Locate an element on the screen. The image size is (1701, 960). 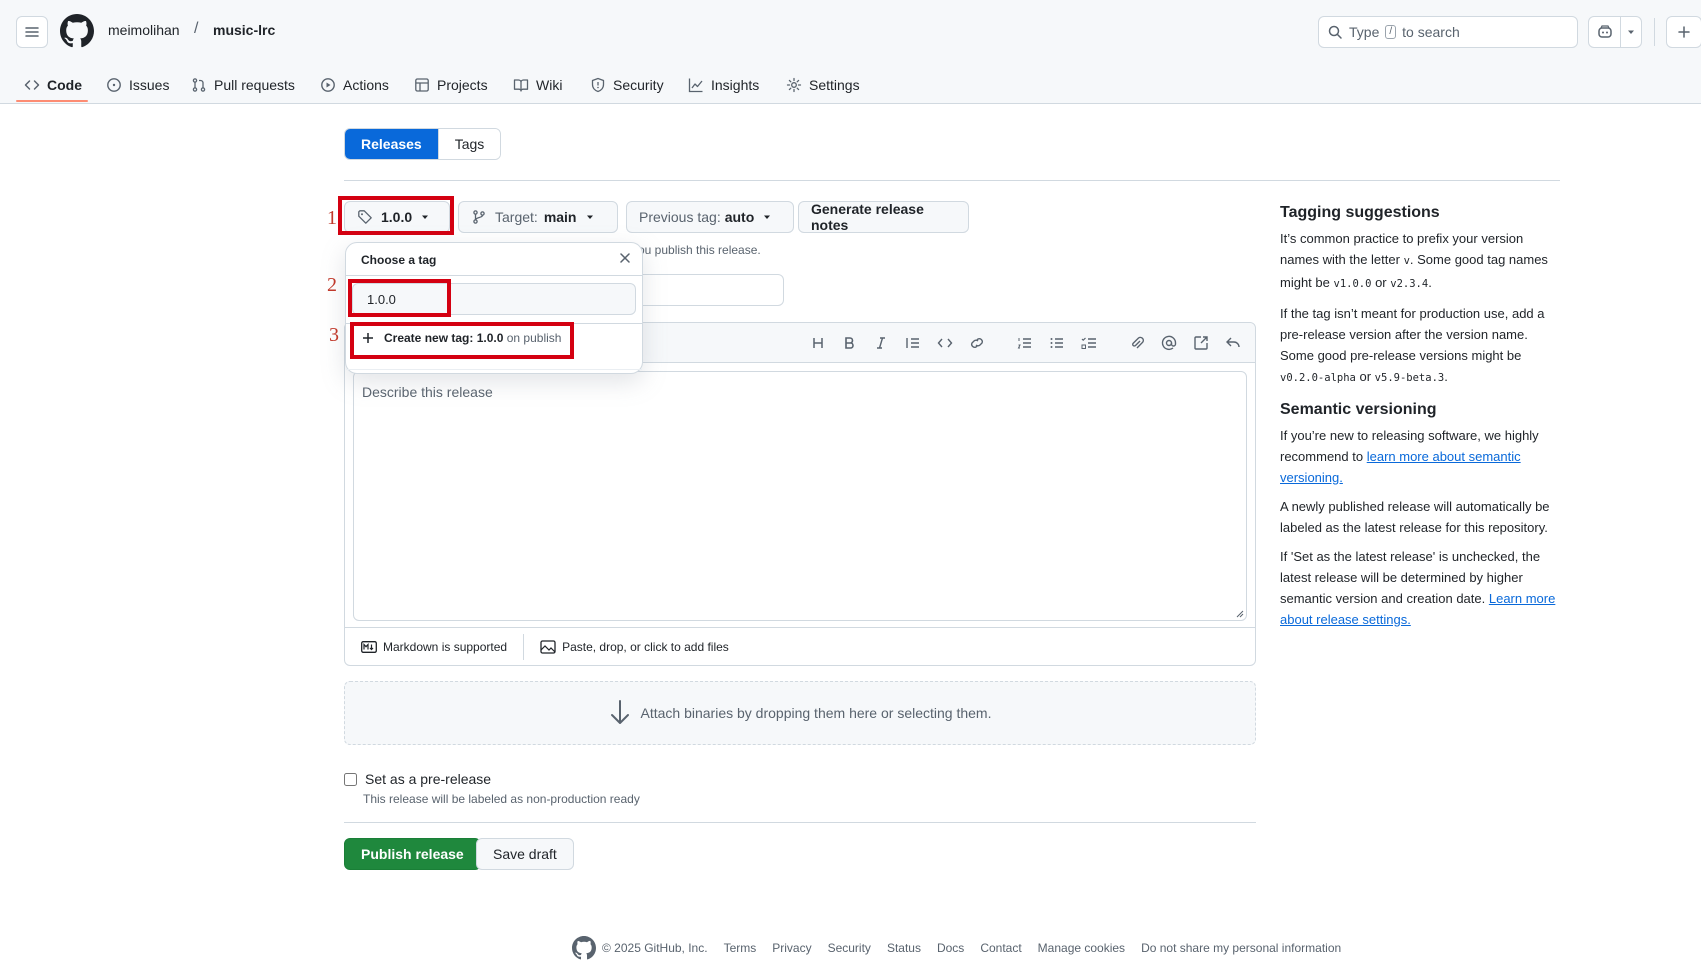
undo-button is located at coordinates (1233, 343).